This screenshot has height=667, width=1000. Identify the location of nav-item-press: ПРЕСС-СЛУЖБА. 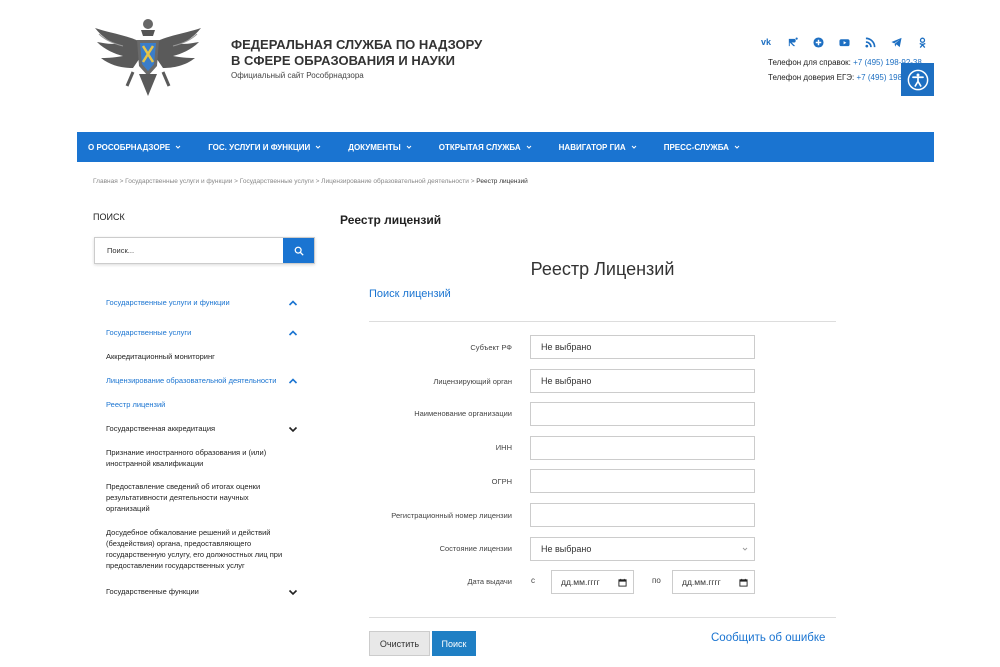
(702, 147).